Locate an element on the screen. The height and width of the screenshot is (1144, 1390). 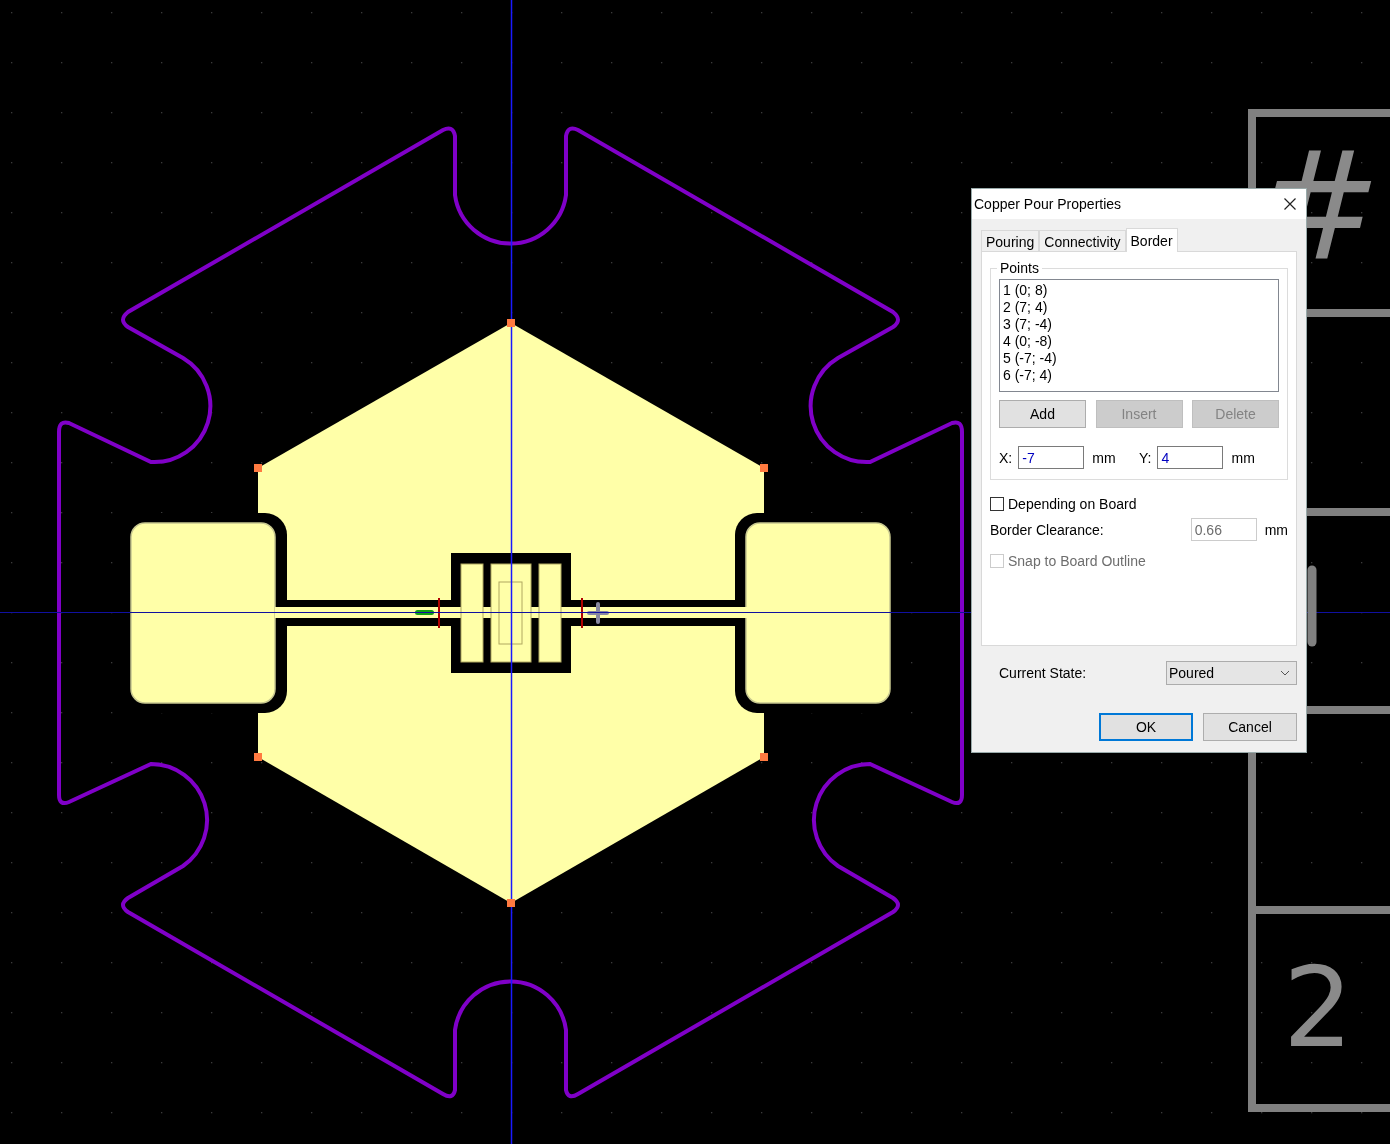
close-icon is located at coordinates (1290, 204).